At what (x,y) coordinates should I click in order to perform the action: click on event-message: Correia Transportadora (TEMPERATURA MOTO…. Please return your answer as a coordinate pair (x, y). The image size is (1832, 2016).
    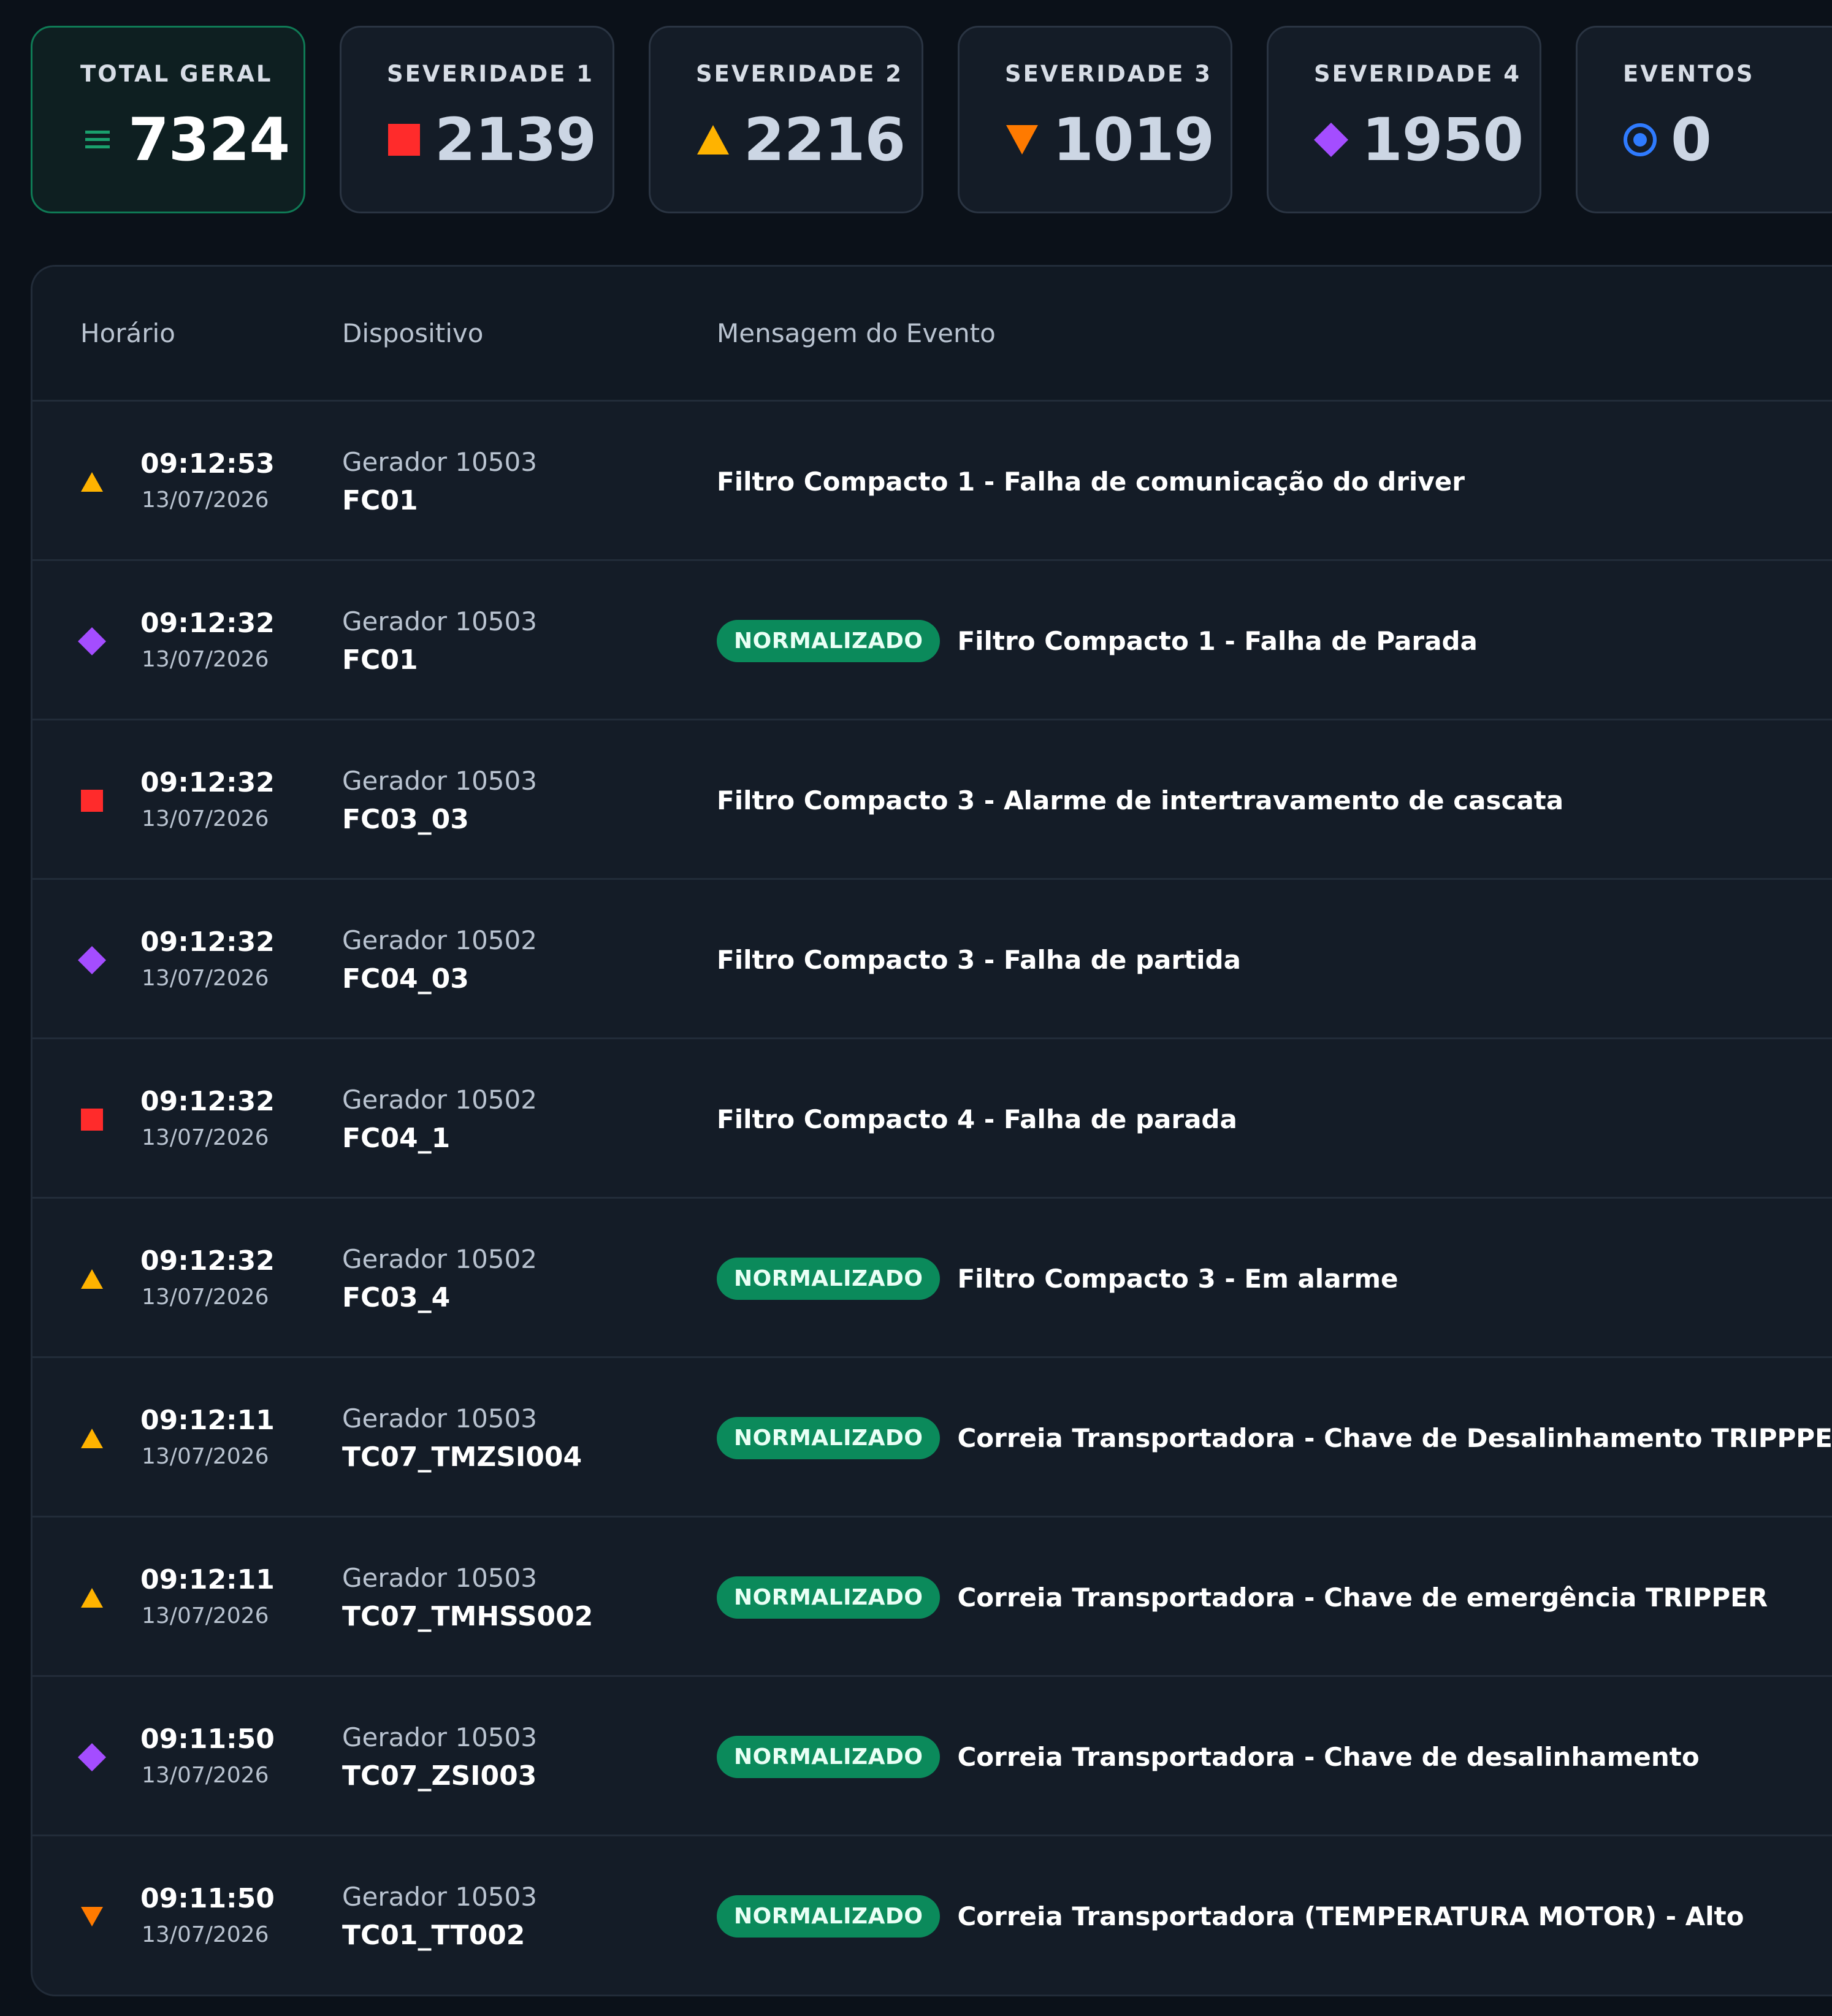
    Looking at the image, I should click on (1350, 1916).